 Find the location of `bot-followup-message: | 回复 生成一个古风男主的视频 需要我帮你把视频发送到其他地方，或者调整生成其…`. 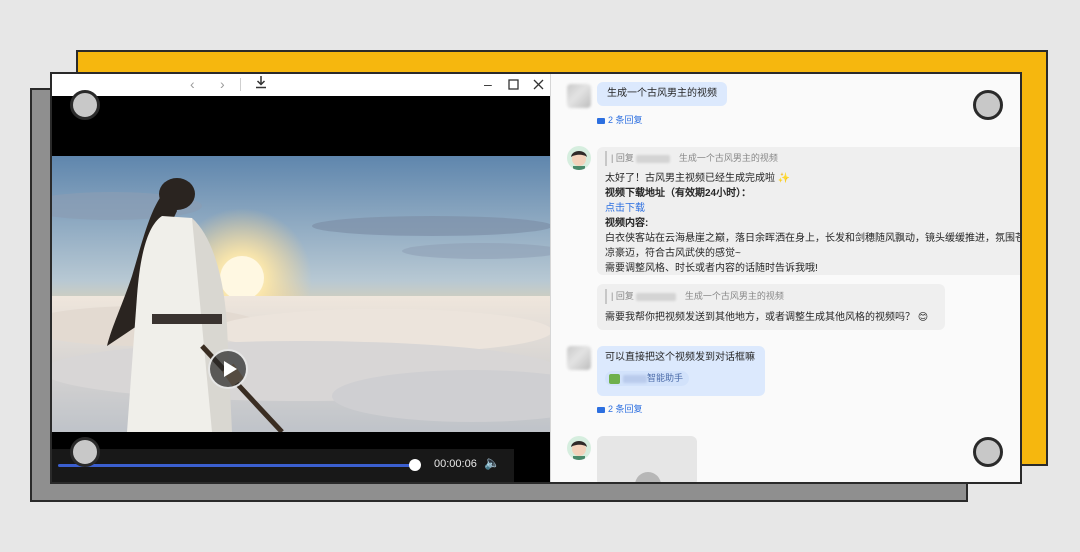

bot-followup-message: | 回复 生成一个古风男主的视频 需要我帮你把视频发送到其他地方，或者调整生成其… is located at coordinates (771, 307).